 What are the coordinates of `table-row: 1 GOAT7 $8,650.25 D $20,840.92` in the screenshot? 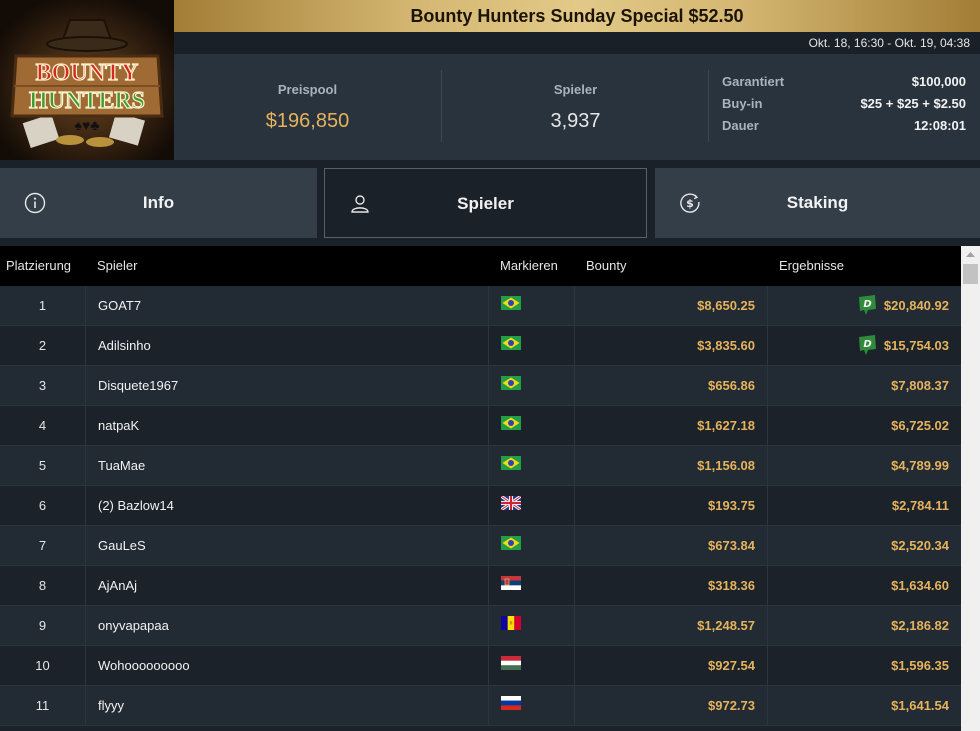 It's located at (480, 306).